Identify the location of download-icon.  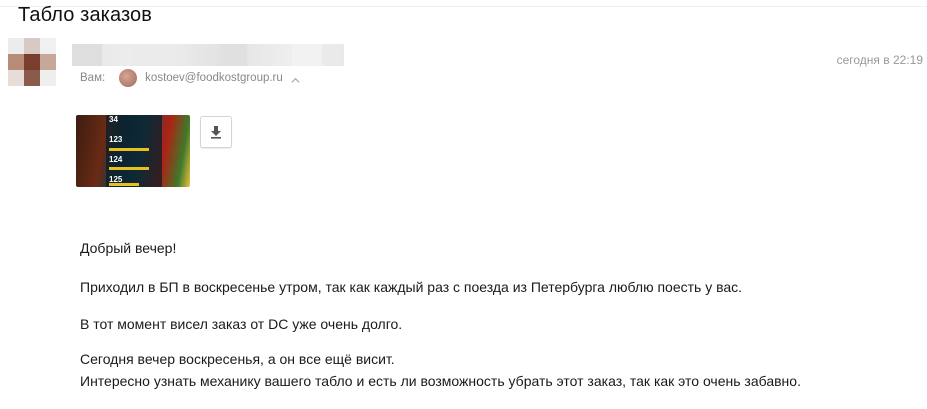
(216, 132).